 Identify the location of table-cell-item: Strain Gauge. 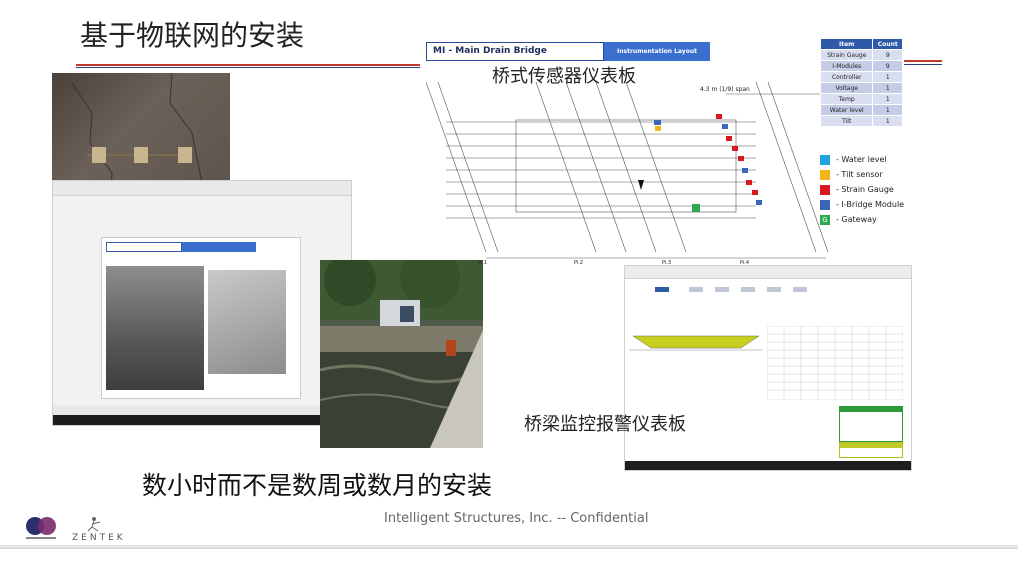
(846, 55).